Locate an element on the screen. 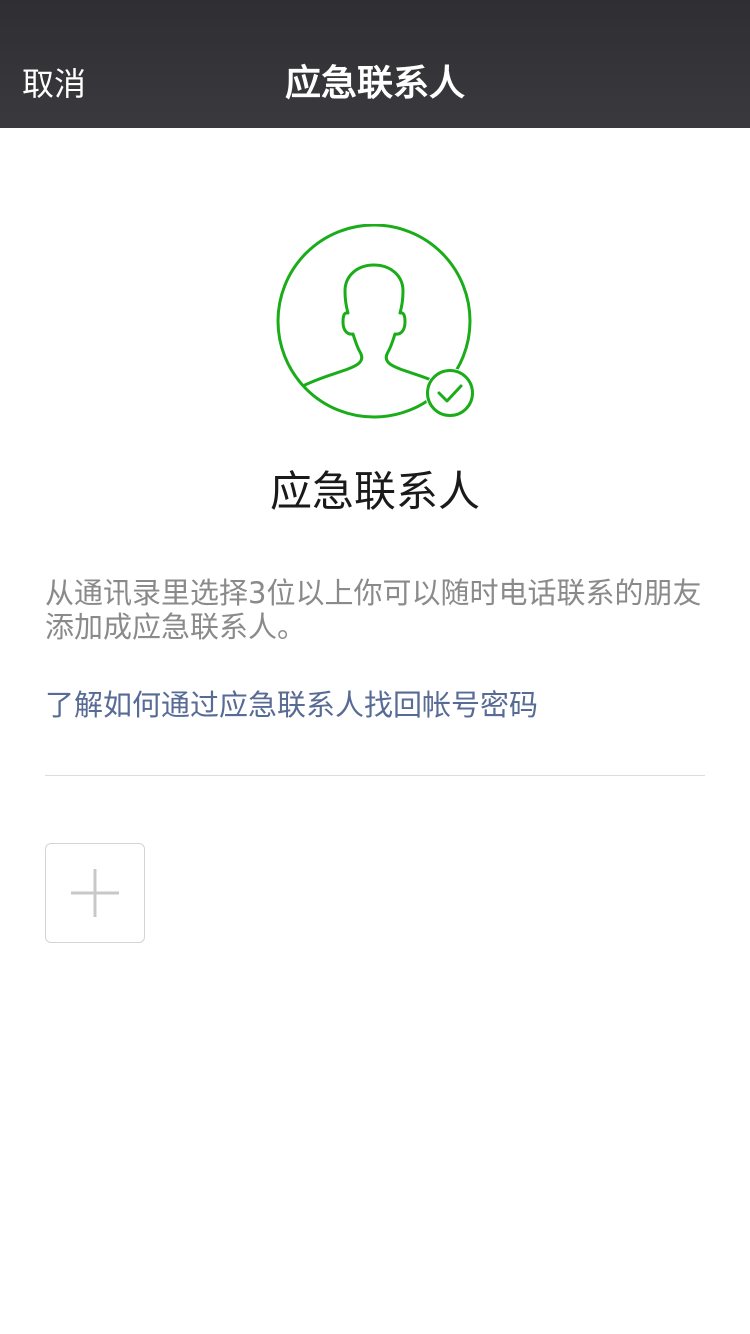 The height and width of the screenshot is (1334, 750). navigation-bar: 取消 应急联系人 is located at coordinates (375, 64).